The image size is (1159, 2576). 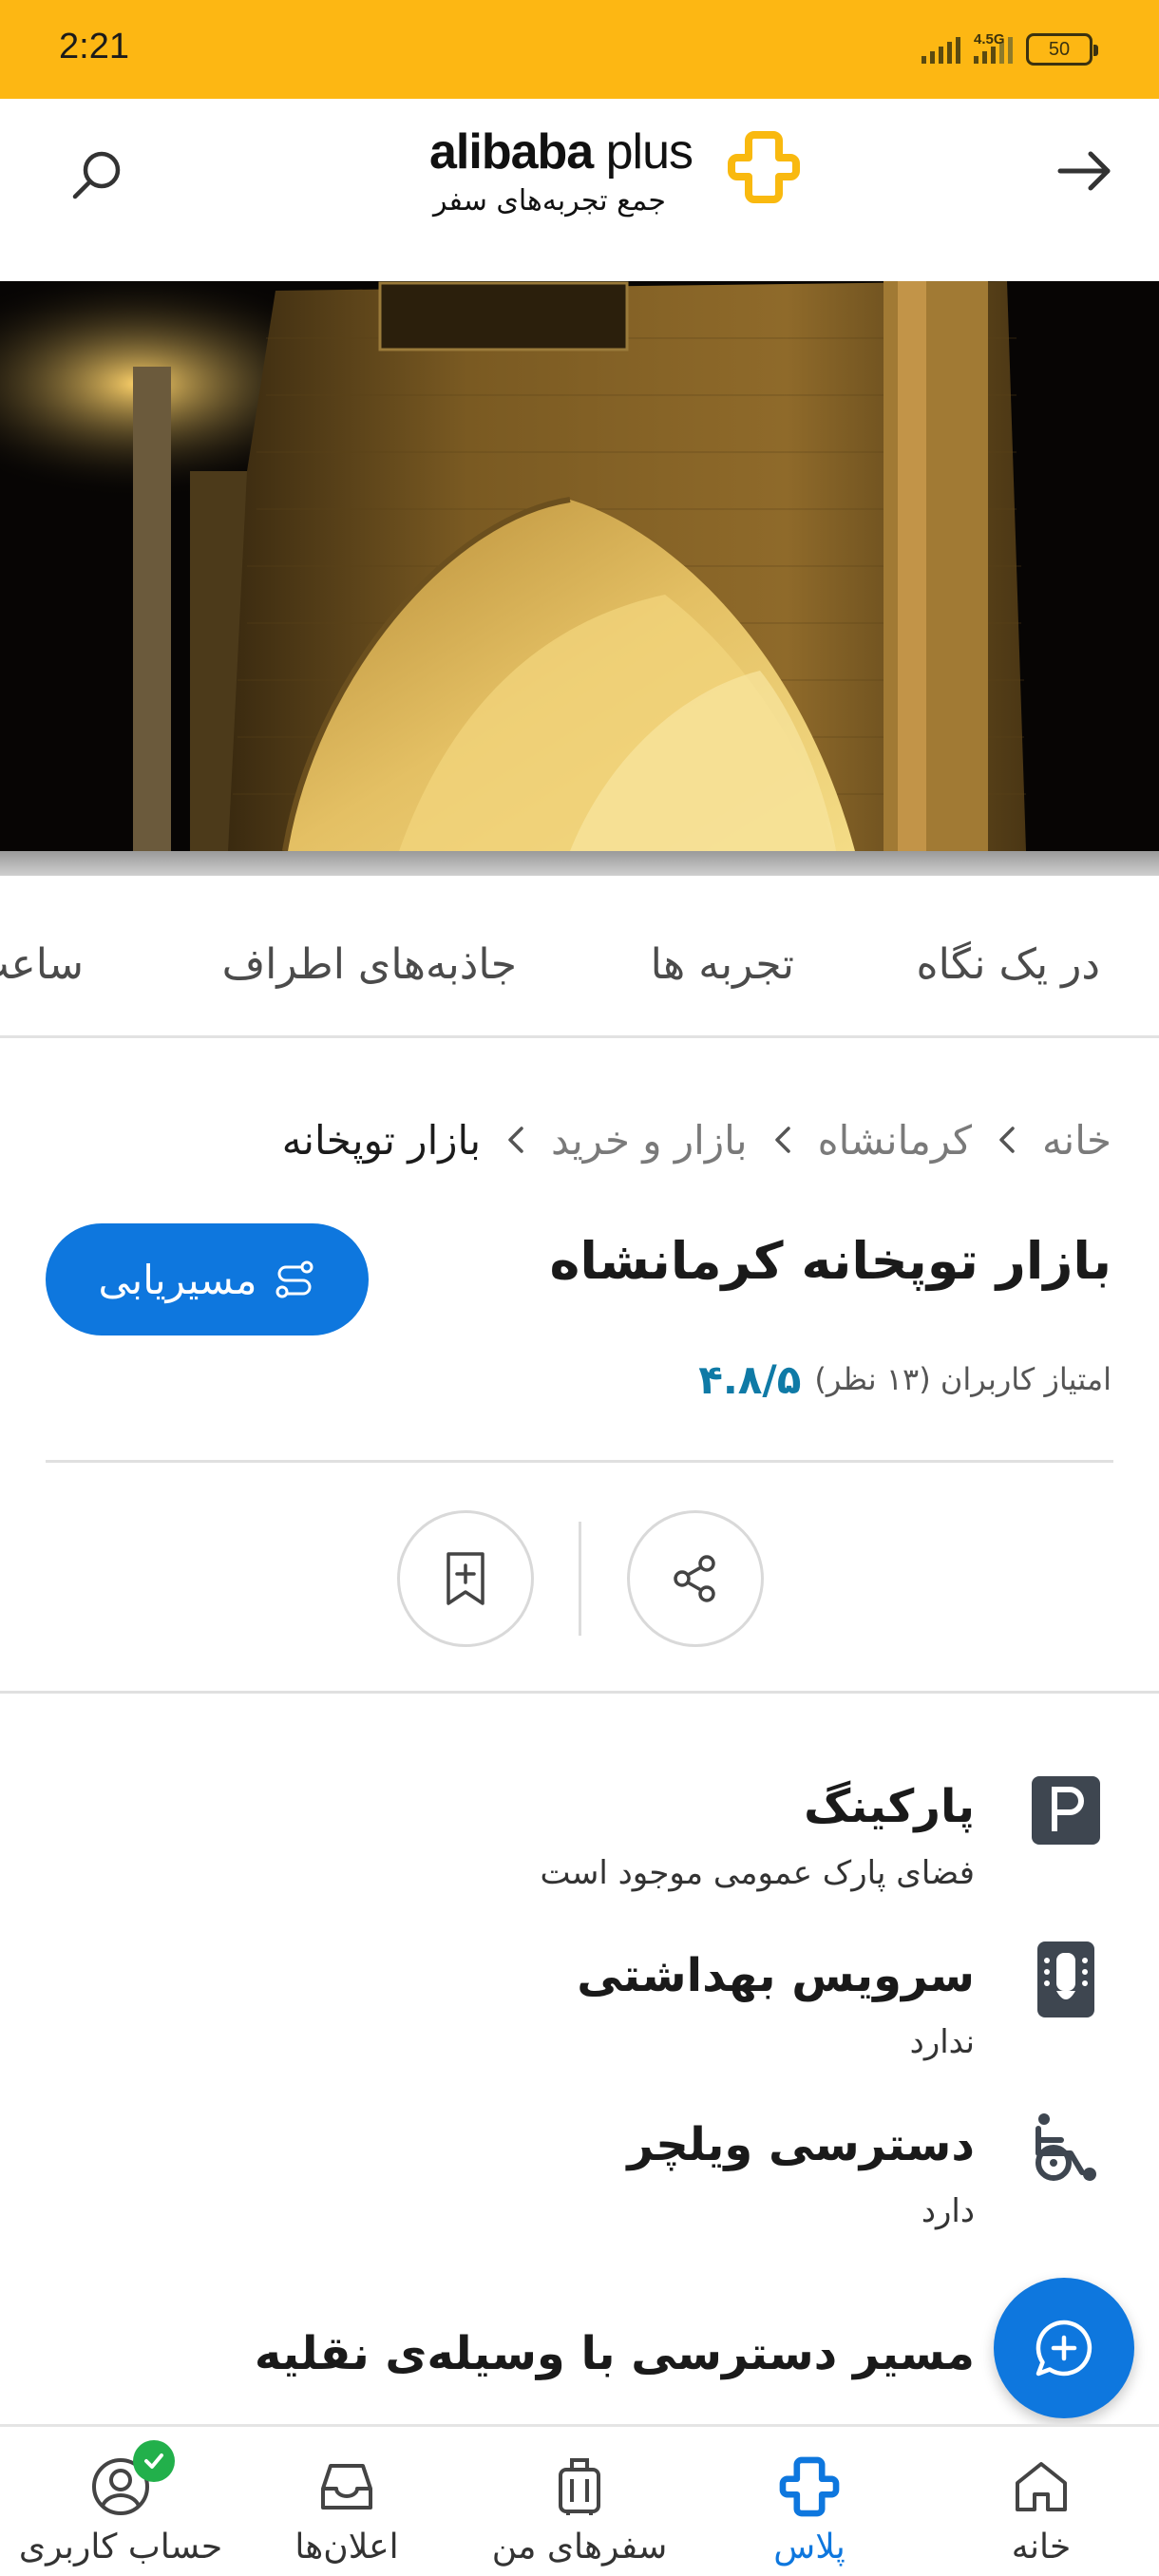 I want to click on amenity-restroom: سرویس بهداشتی ندارد, so click(x=579, y=2022).